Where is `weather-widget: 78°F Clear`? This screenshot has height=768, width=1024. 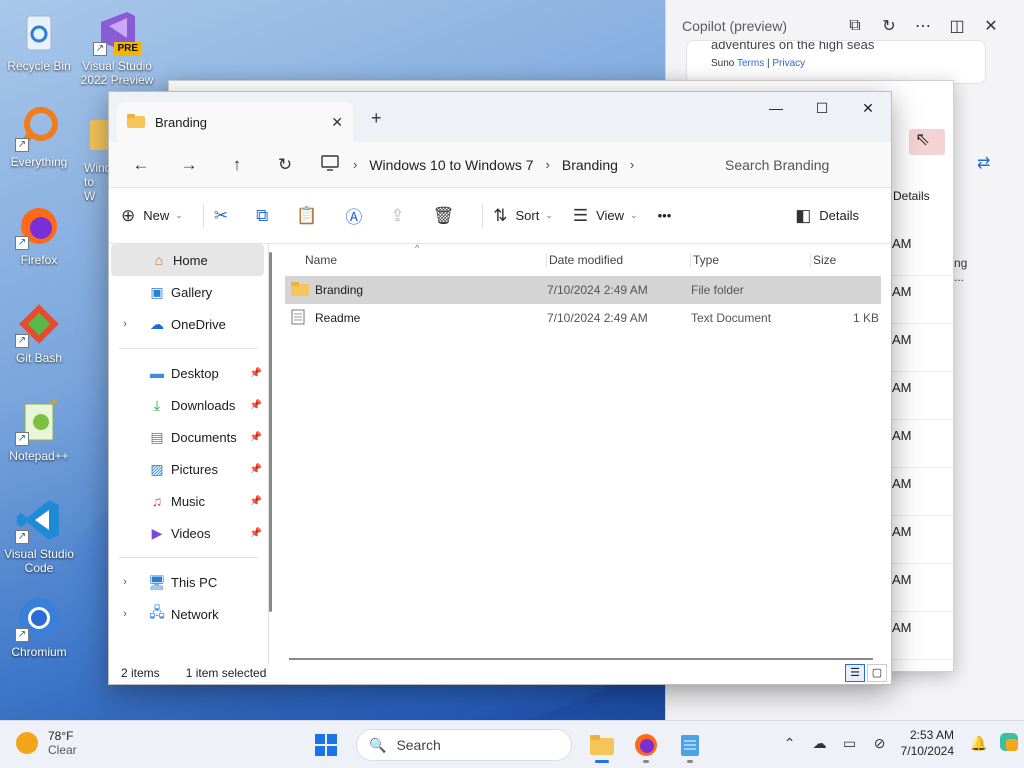 weather-widget: 78°F Clear is located at coordinates (46, 743).